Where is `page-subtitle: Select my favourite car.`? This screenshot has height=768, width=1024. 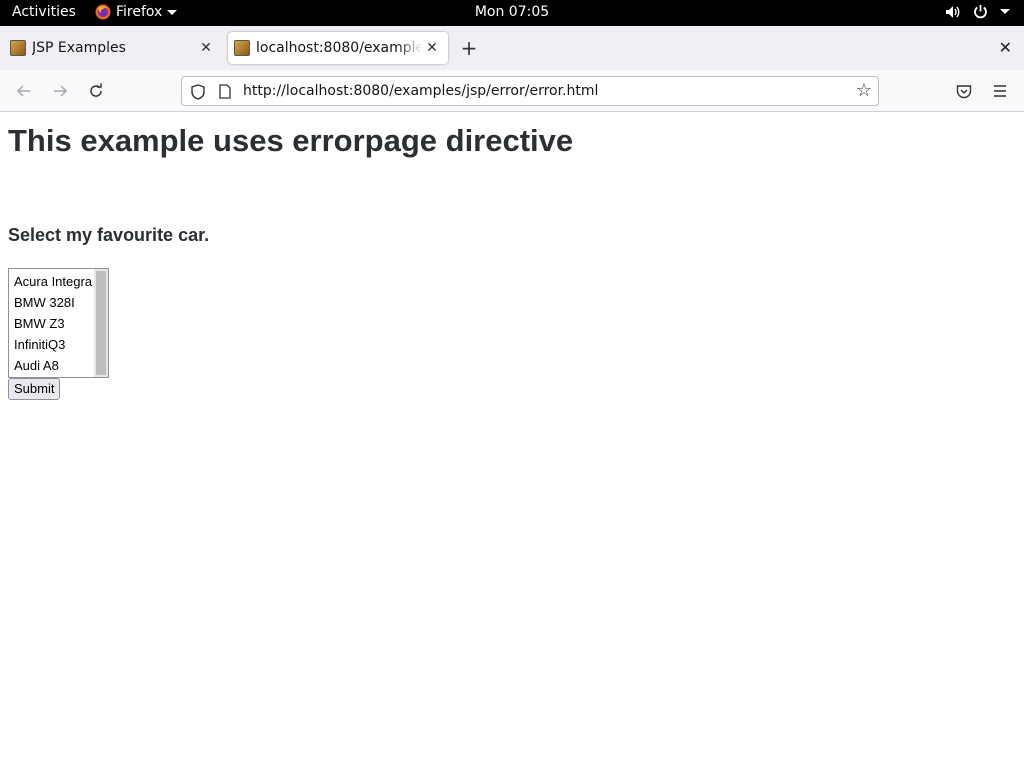
page-subtitle: Select my favourite car. is located at coordinates (109, 235).